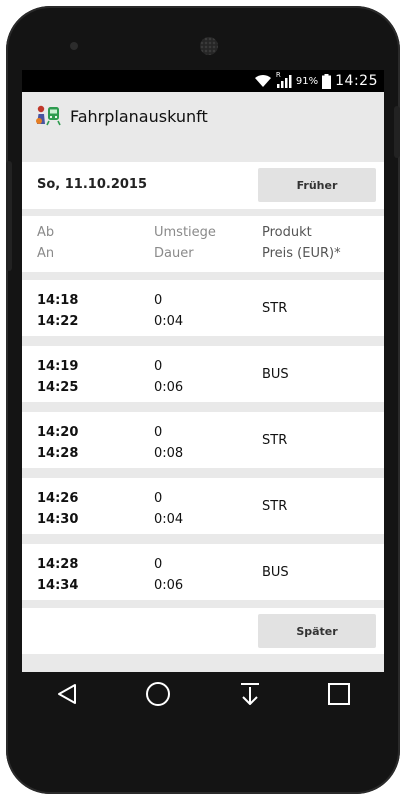 The height and width of the screenshot is (800, 406). What do you see at coordinates (49, 116) in the screenshot?
I see `train-app-icon` at bounding box center [49, 116].